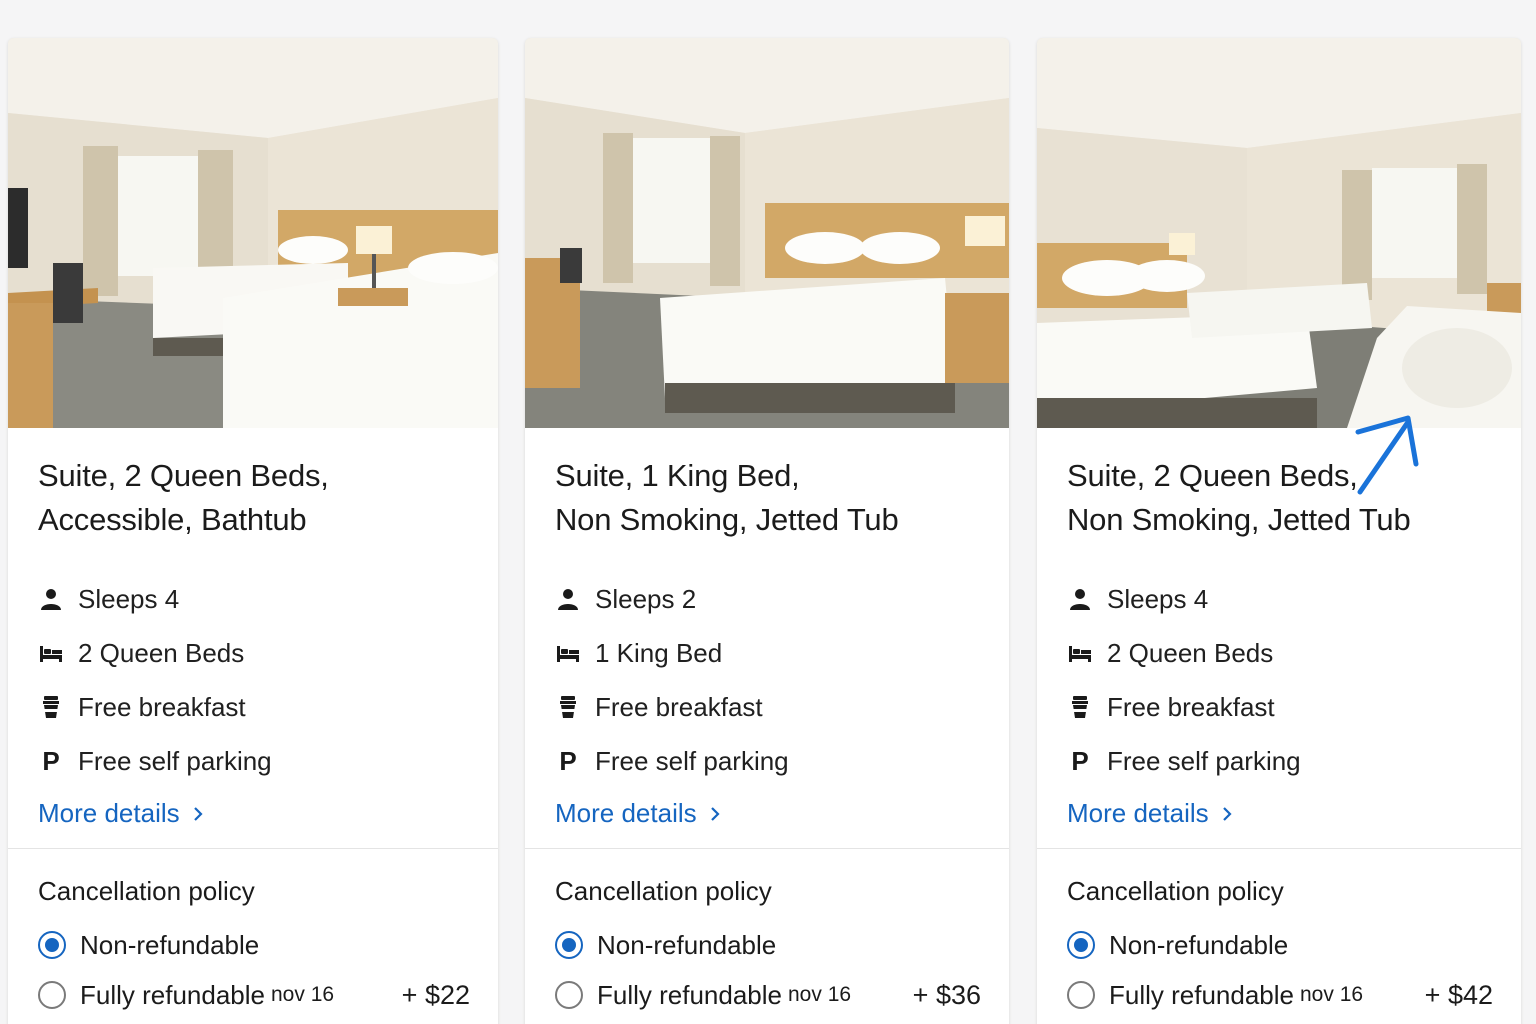  What do you see at coordinates (677, 475) in the screenshot?
I see `room-title-line1: Suite, 1 King Bed,` at bounding box center [677, 475].